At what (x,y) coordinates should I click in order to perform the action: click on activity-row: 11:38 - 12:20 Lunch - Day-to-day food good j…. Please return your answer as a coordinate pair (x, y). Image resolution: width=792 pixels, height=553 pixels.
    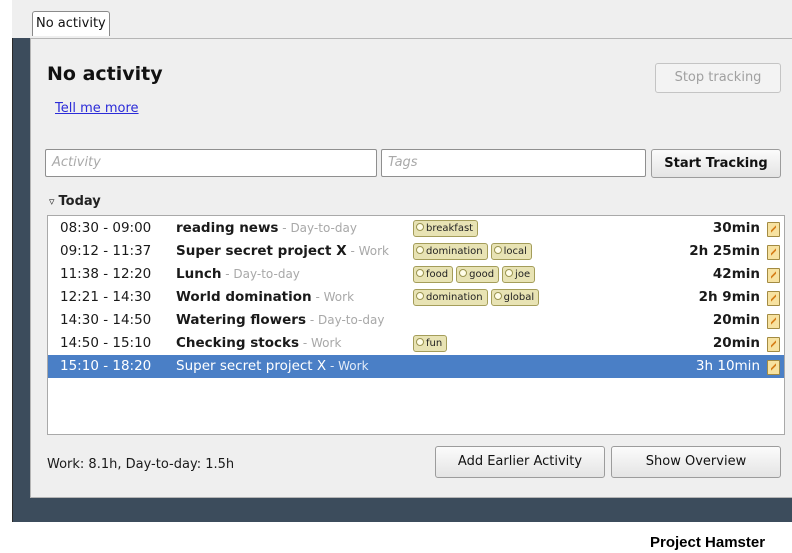
    Looking at the image, I should click on (416, 274).